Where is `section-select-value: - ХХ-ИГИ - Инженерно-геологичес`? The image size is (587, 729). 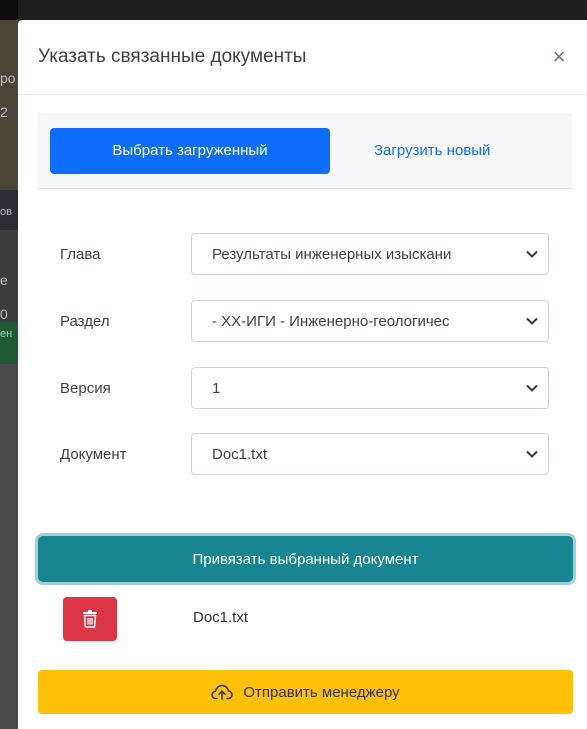
section-select-value: - ХХ-ИГИ - Инженерно-геологичес is located at coordinates (331, 321).